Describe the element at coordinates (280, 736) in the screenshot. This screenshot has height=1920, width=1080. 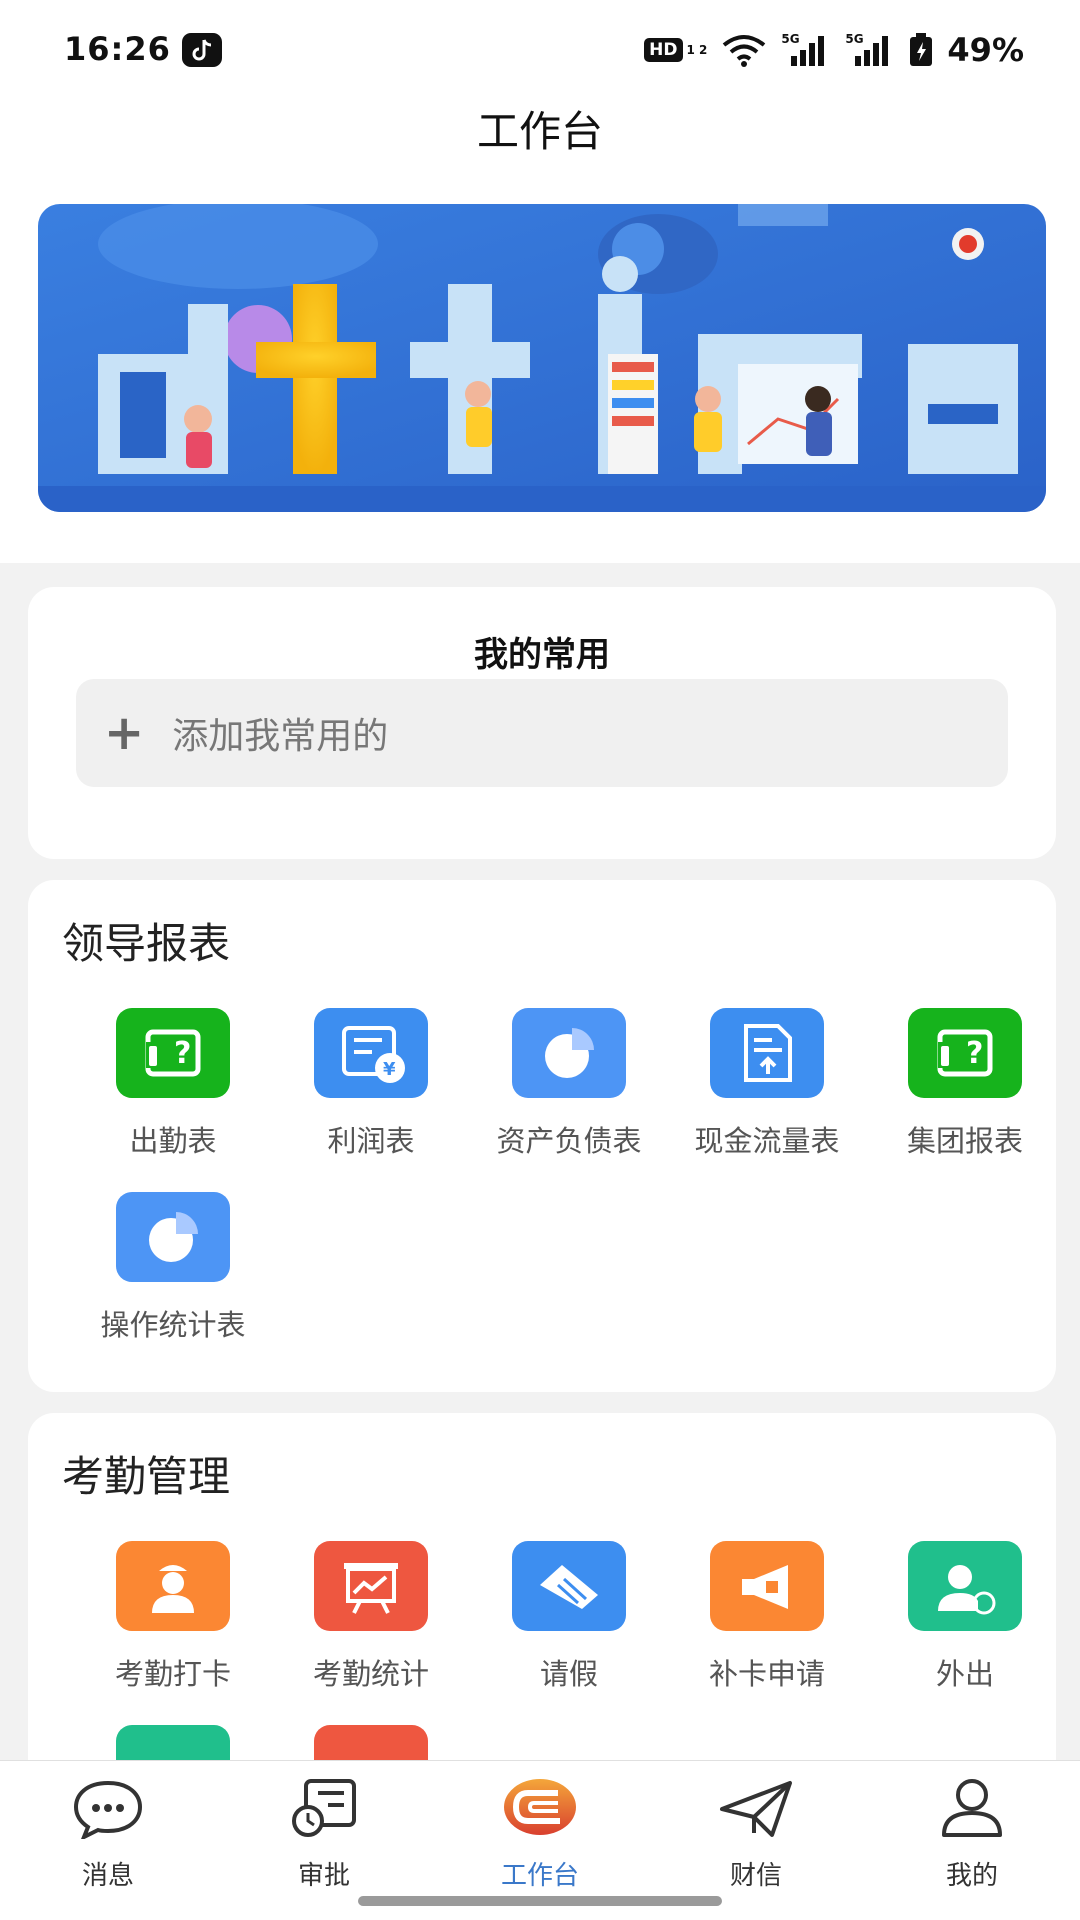
I see `add-favorite-label: 添加我常用的` at that location.